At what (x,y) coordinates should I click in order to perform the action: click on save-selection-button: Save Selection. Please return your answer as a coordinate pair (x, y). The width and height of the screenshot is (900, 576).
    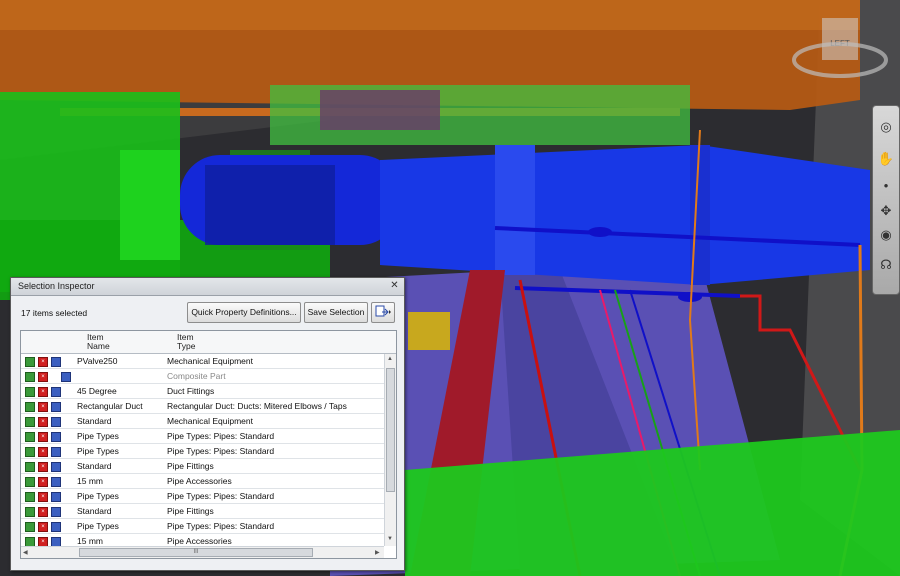
    Looking at the image, I should click on (336, 312).